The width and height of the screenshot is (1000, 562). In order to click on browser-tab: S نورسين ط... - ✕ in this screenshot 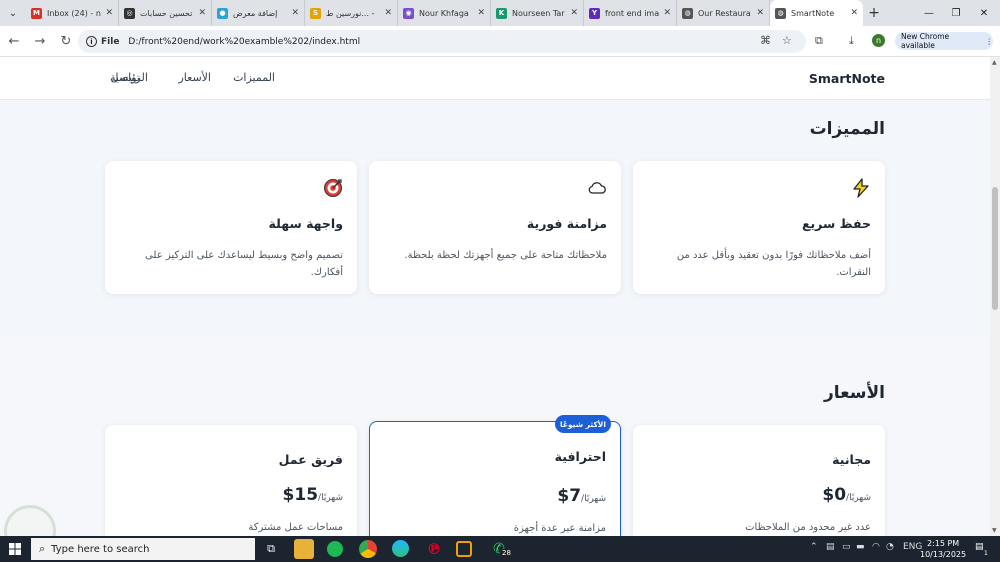, I will do `click(351, 13)`.